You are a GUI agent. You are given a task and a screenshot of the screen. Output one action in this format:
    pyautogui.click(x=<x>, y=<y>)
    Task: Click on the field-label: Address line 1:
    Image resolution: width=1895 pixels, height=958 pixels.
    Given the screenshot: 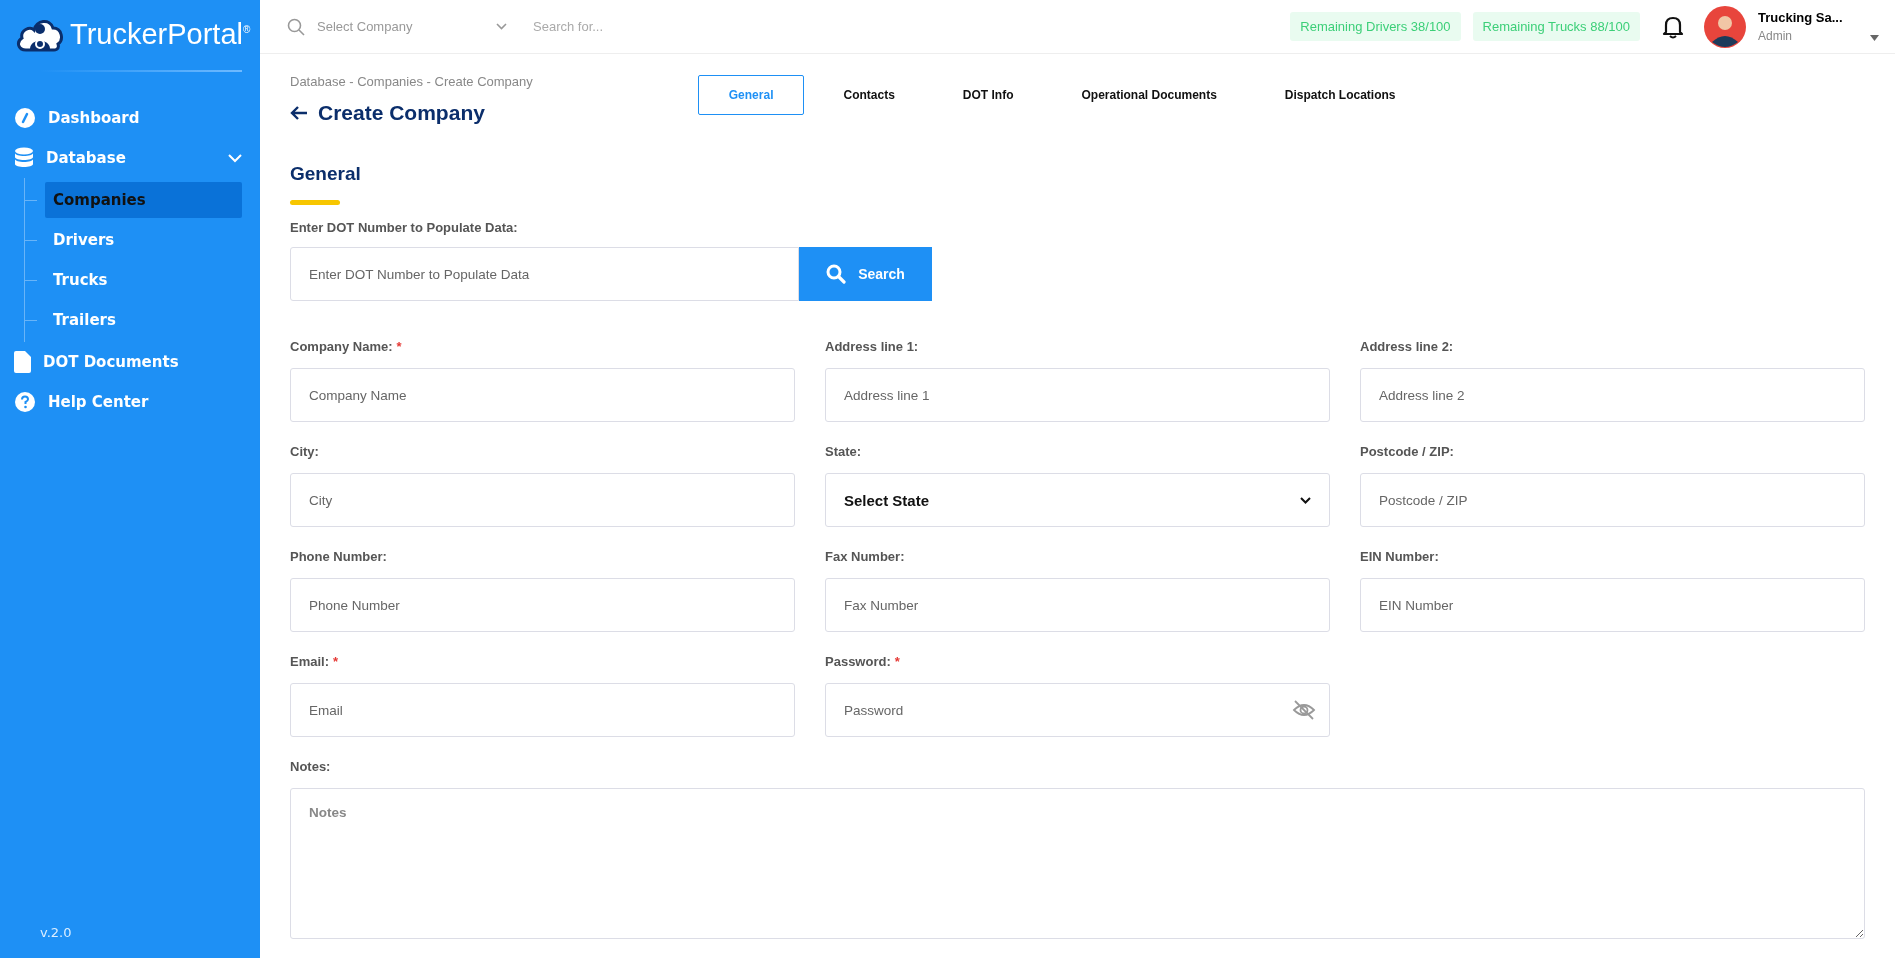 What is the action you would take?
    pyautogui.click(x=872, y=346)
    